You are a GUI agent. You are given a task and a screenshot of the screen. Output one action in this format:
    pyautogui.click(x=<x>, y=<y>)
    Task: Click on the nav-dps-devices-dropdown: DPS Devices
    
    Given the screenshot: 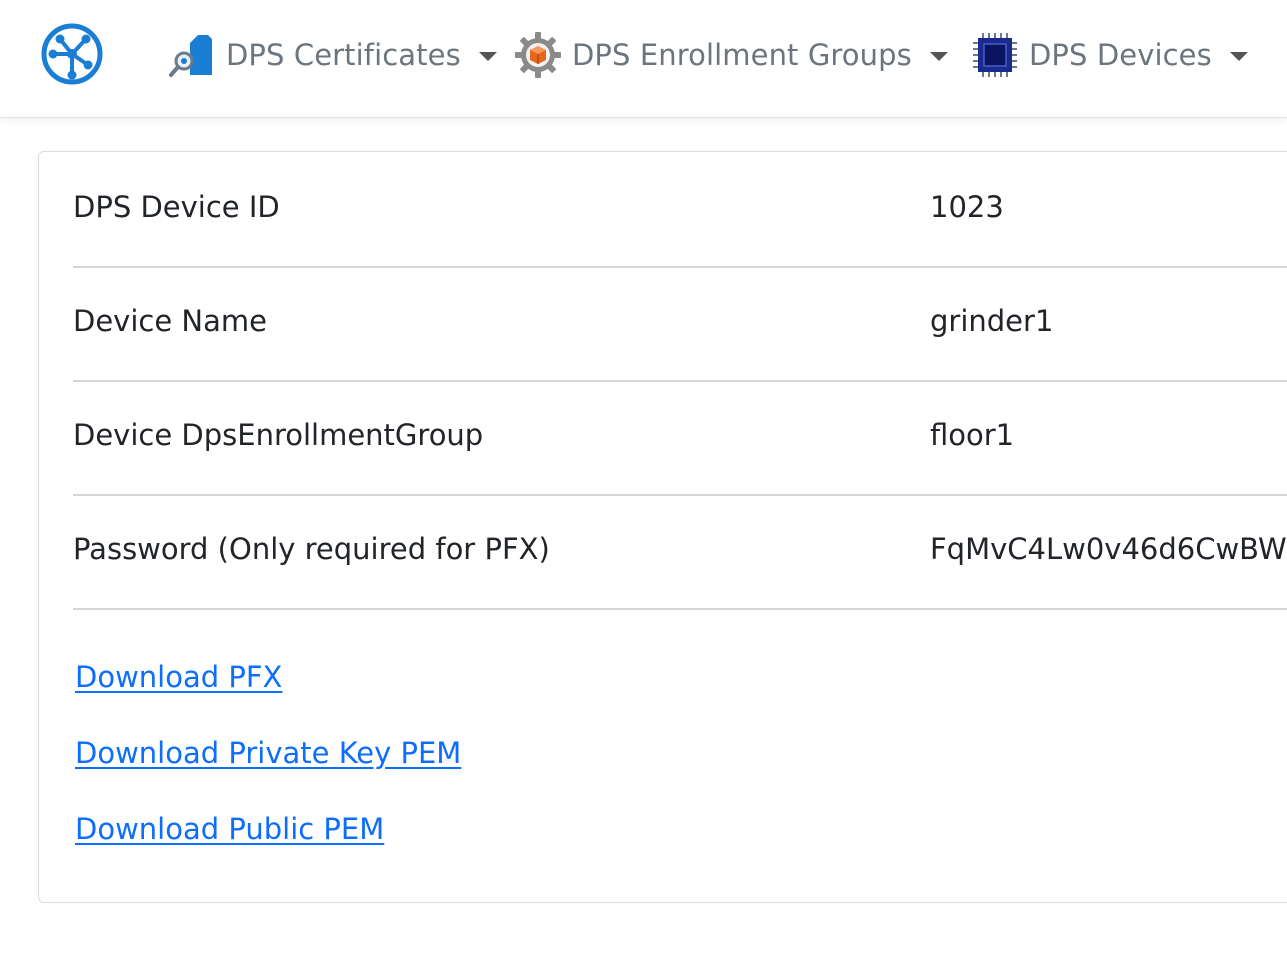 What is the action you would take?
    pyautogui.click(x=1109, y=55)
    